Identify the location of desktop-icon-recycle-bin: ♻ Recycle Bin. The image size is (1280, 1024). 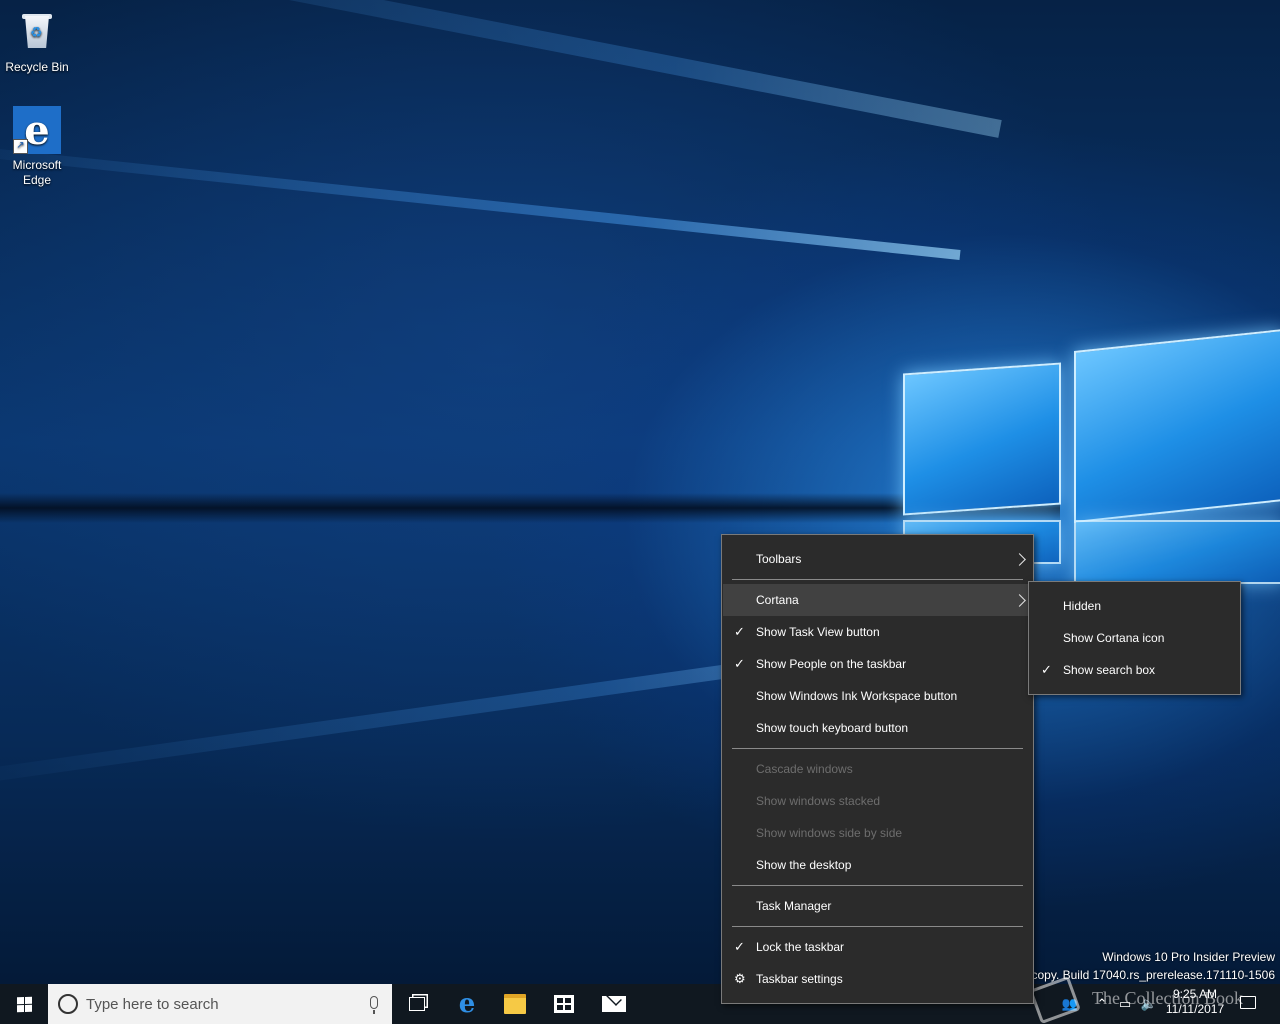
(37, 41).